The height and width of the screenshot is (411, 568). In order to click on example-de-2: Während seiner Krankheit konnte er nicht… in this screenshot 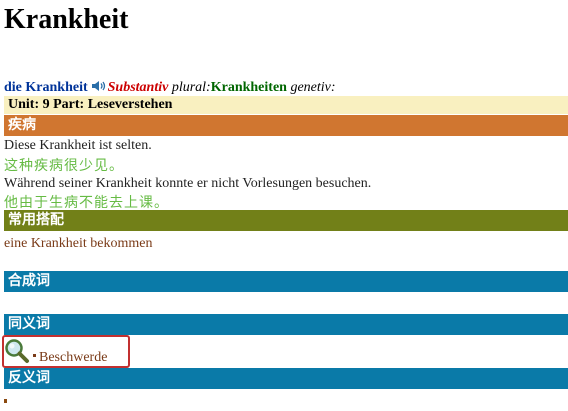, I will do `click(188, 183)`.